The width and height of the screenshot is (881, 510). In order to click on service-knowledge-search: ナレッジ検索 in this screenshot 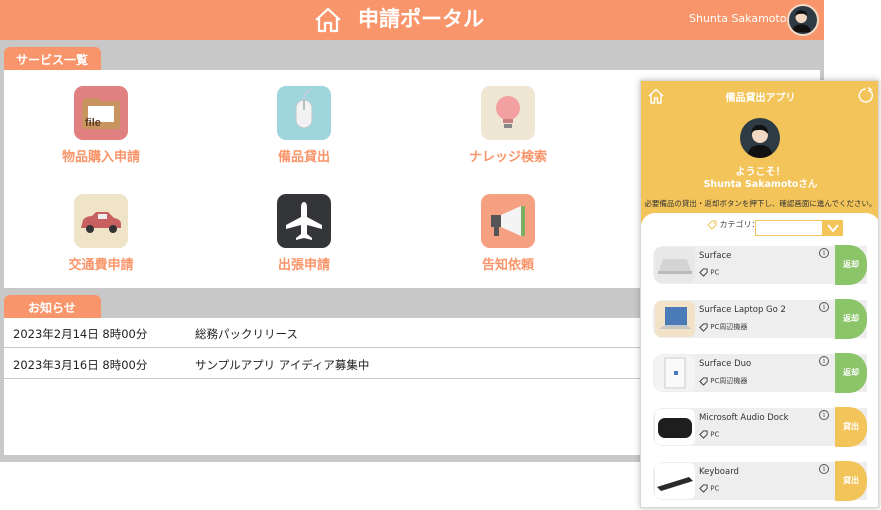, I will do `click(508, 125)`.